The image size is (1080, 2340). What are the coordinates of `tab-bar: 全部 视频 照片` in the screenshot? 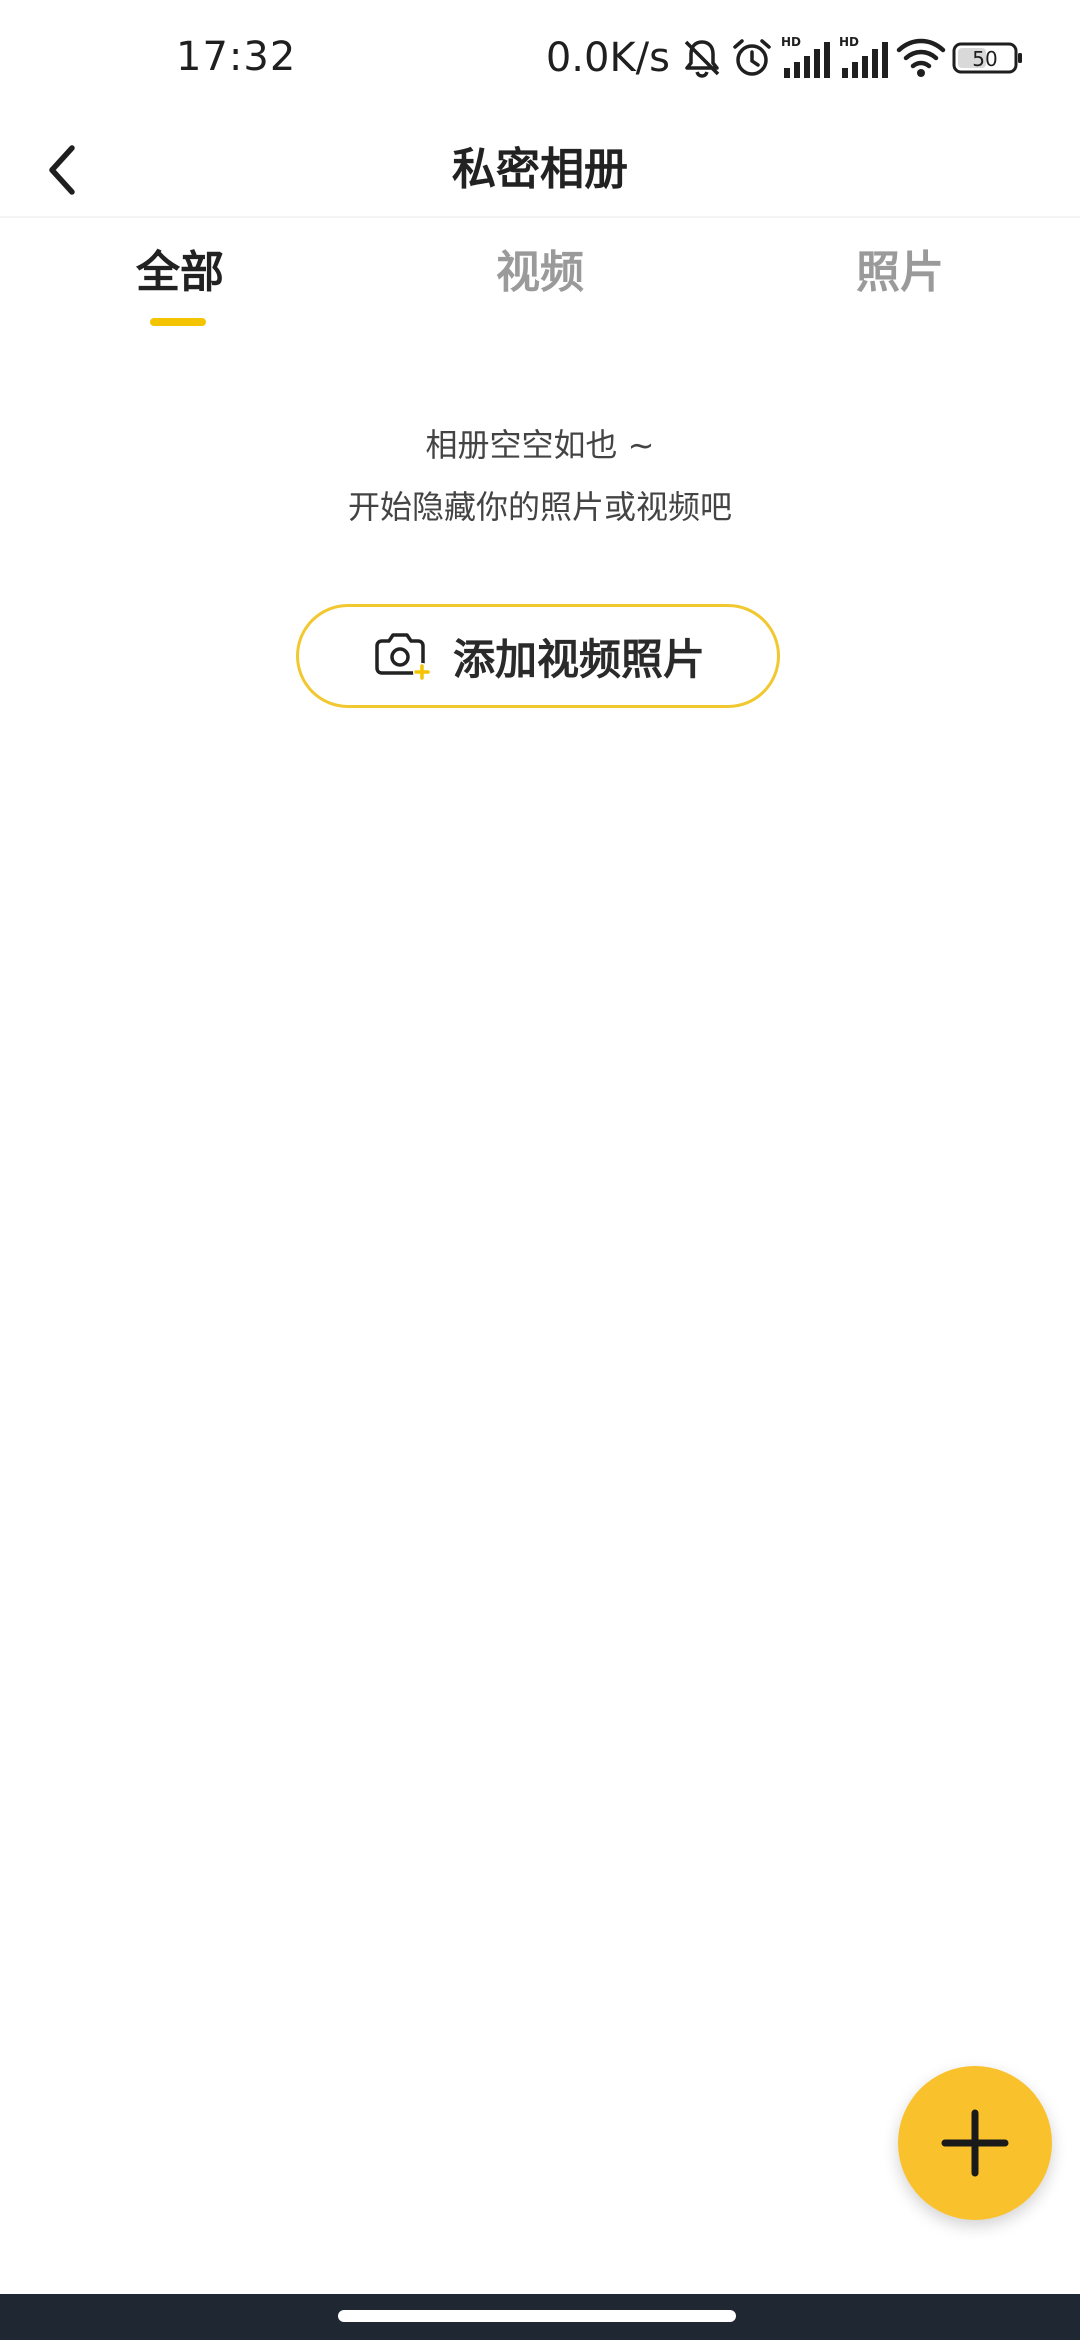 It's located at (540, 285).